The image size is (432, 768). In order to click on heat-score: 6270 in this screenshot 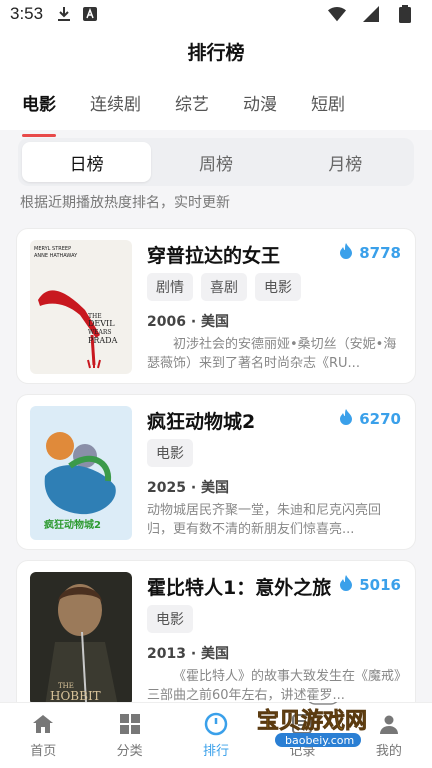, I will do `click(370, 419)`.